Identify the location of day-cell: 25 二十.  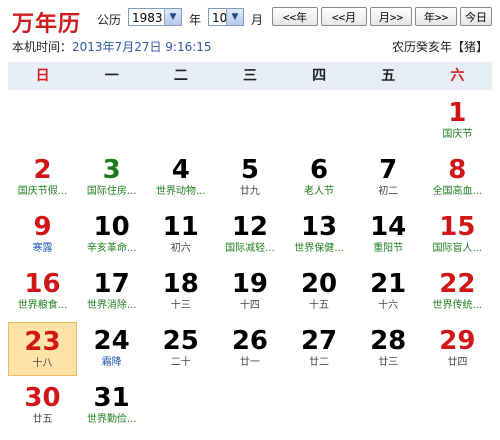
(180, 349).